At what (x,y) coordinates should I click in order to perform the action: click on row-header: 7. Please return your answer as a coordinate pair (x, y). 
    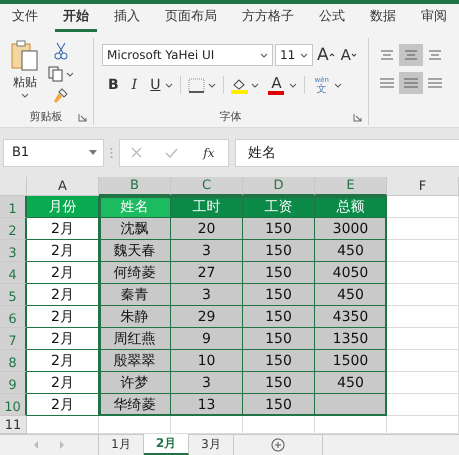
    Looking at the image, I should click on (13, 339).